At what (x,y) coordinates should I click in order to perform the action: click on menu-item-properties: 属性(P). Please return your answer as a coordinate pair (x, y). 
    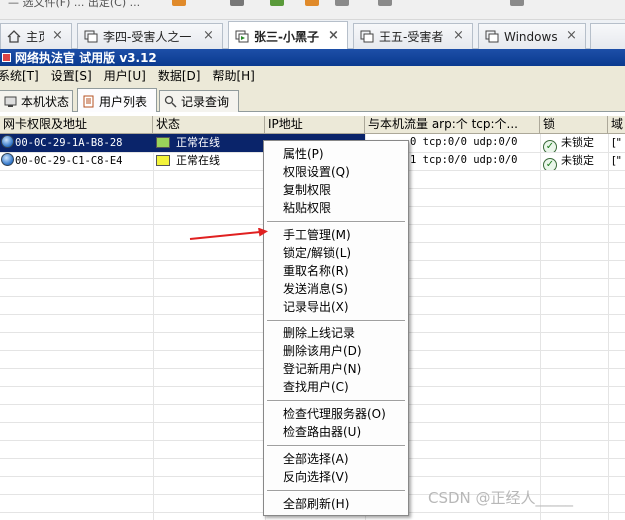
    Looking at the image, I should click on (336, 154).